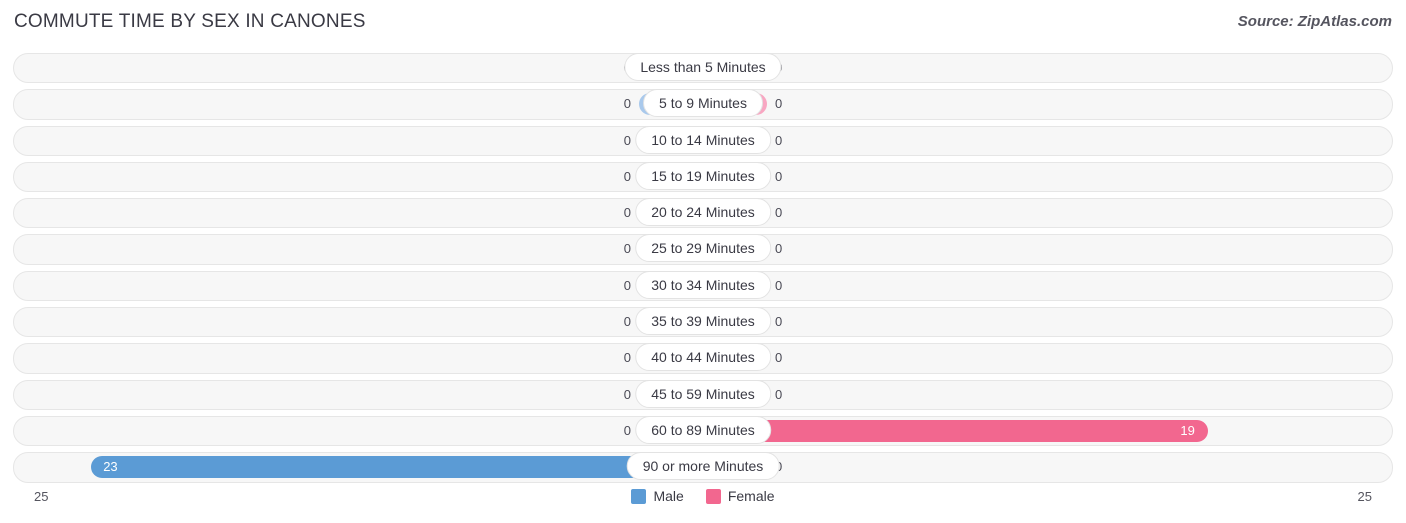 The height and width of the screenshot is (523, 1406). I want to click on chart-row: 0 0 35 to 39 Minutes, so click(703, 322).